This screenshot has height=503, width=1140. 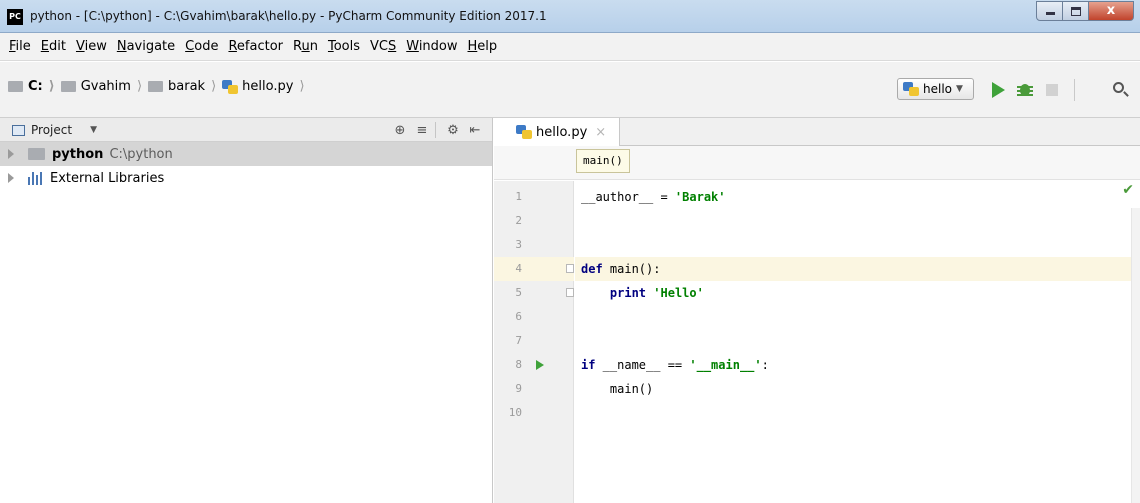 What do you see at coordinates (857, 365) in the screenshot?
I see `code-line: if __name__ == '__main__':` at bounding box center [857, 365].